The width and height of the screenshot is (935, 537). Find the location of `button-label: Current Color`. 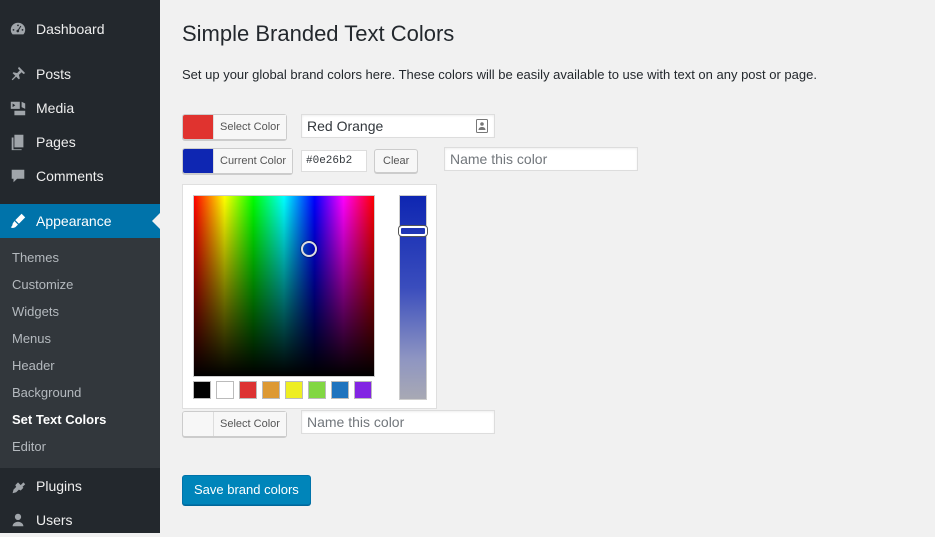

button-label: Current Color is located at coordinates (253, 161).